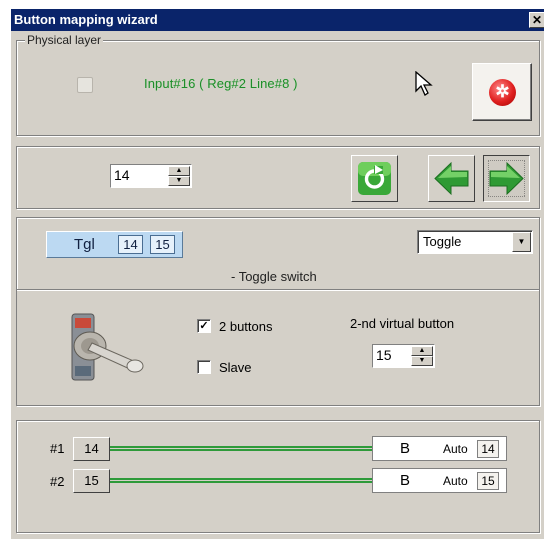 Image resolution: width=544 pixels, height=539 pixels. Describe the element at coordinates (488, 449) in the screenshot. I see `auto-value: 14` at that location.